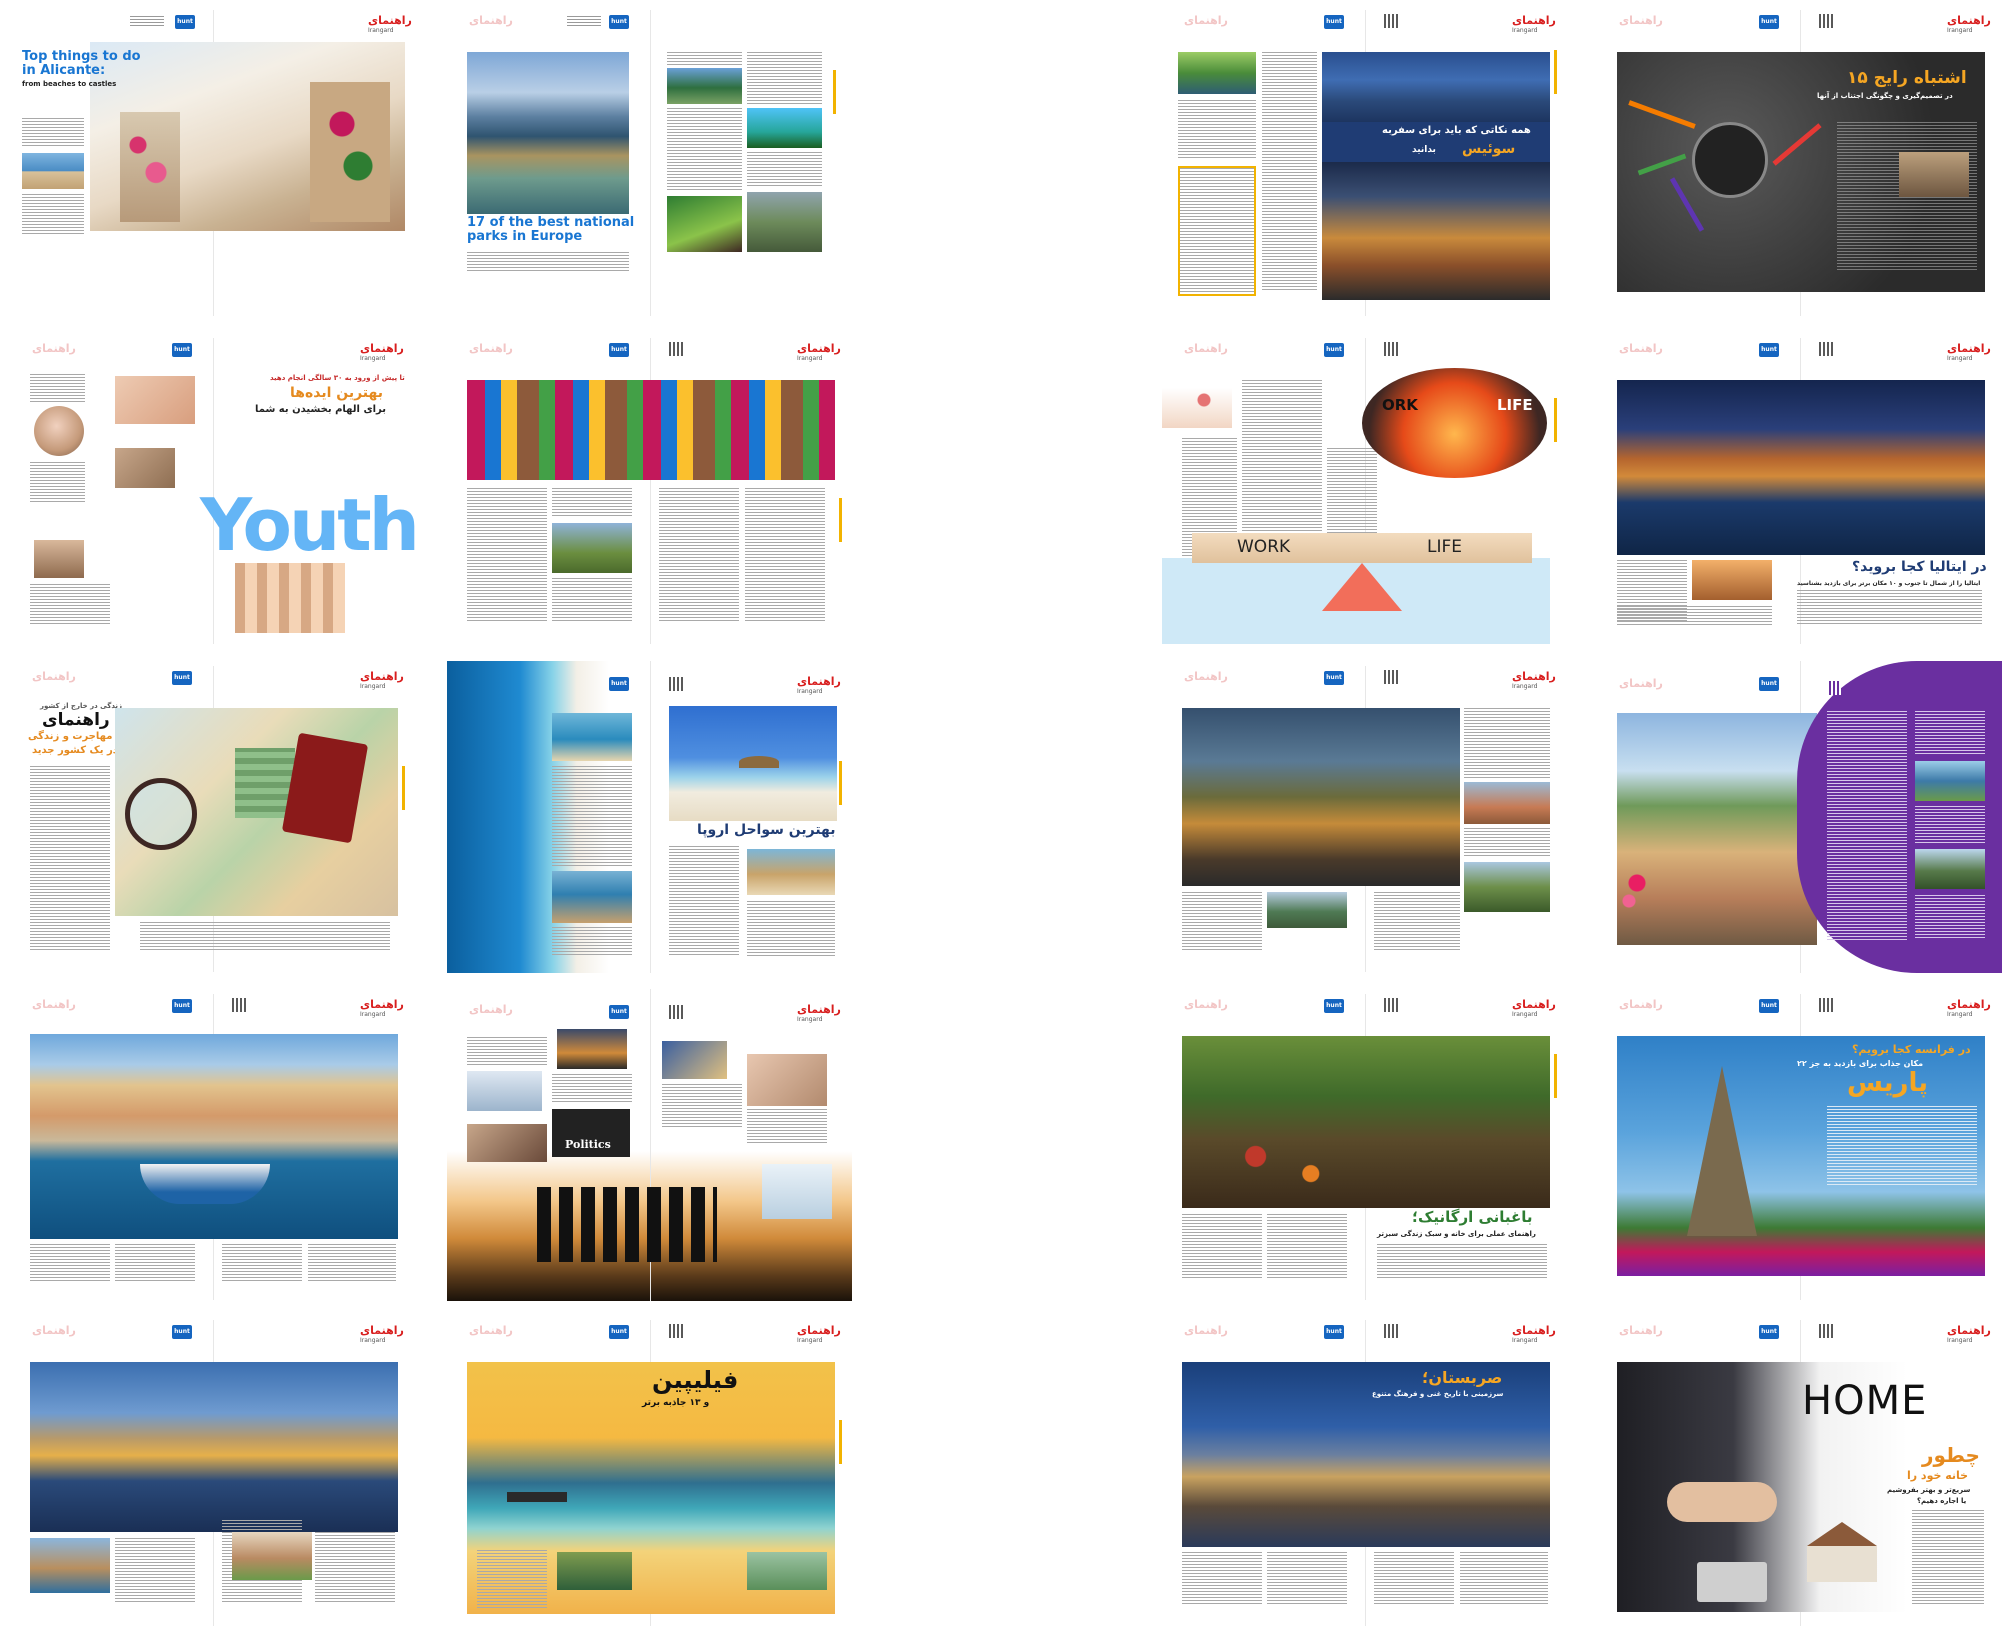 This screenshot has height=1626, width=2002. I want to click on spread-symi: راهنمای hunt راهنمایIrangard, so click(212, 1147).